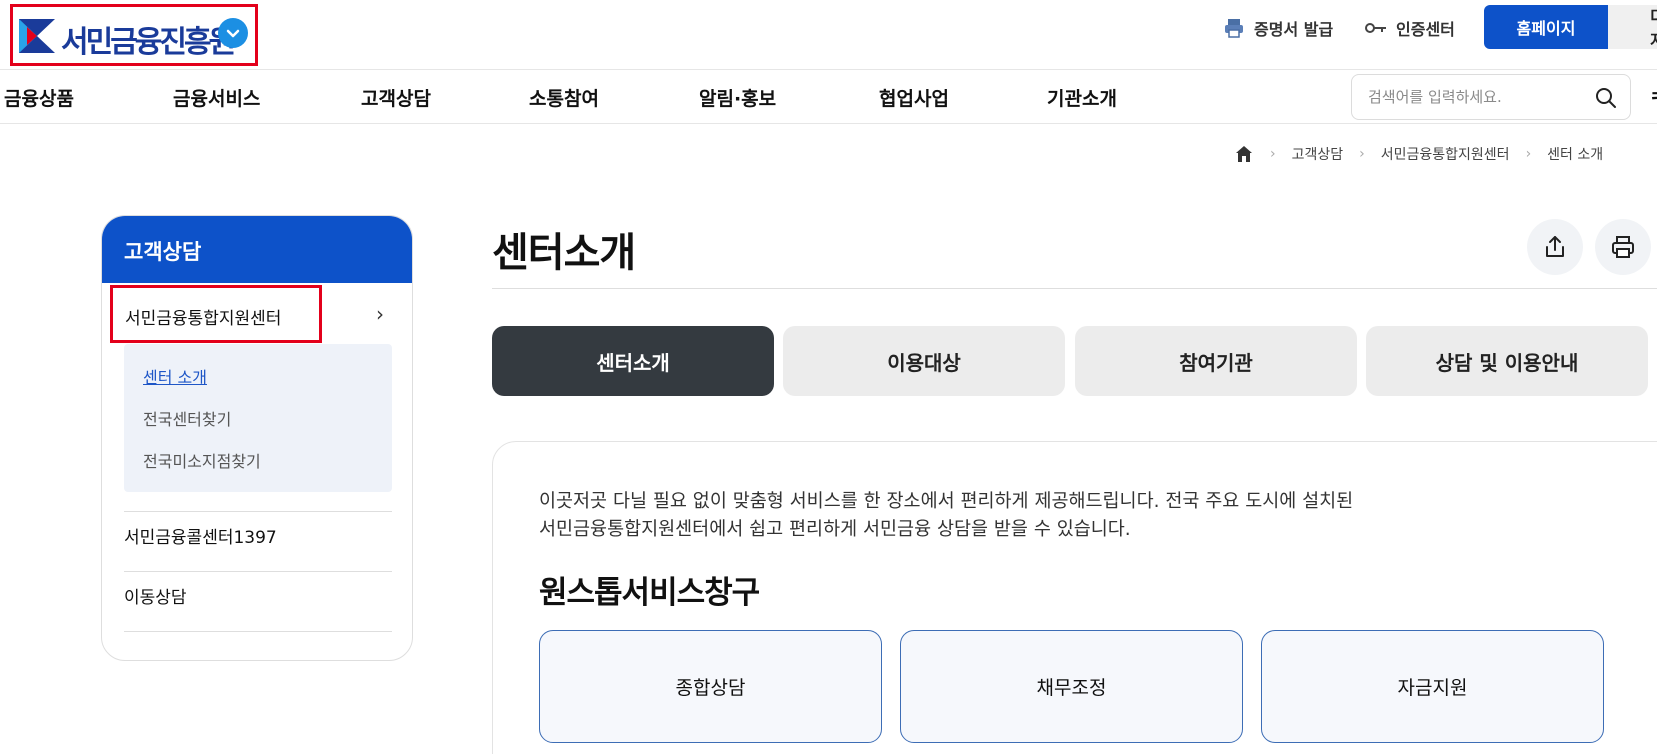 The width and height of the screenshot is (1657, 754). I want to click on digital-button: 디지, so click(1632, 27).